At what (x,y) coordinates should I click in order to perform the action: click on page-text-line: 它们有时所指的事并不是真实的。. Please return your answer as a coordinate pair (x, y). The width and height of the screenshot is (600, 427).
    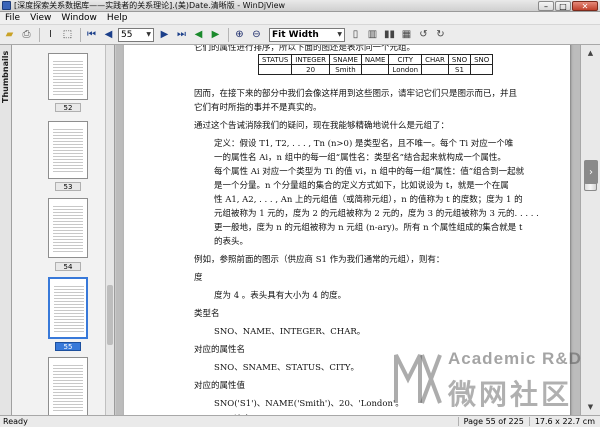
    Looking at the image, I should click on (258, 108).